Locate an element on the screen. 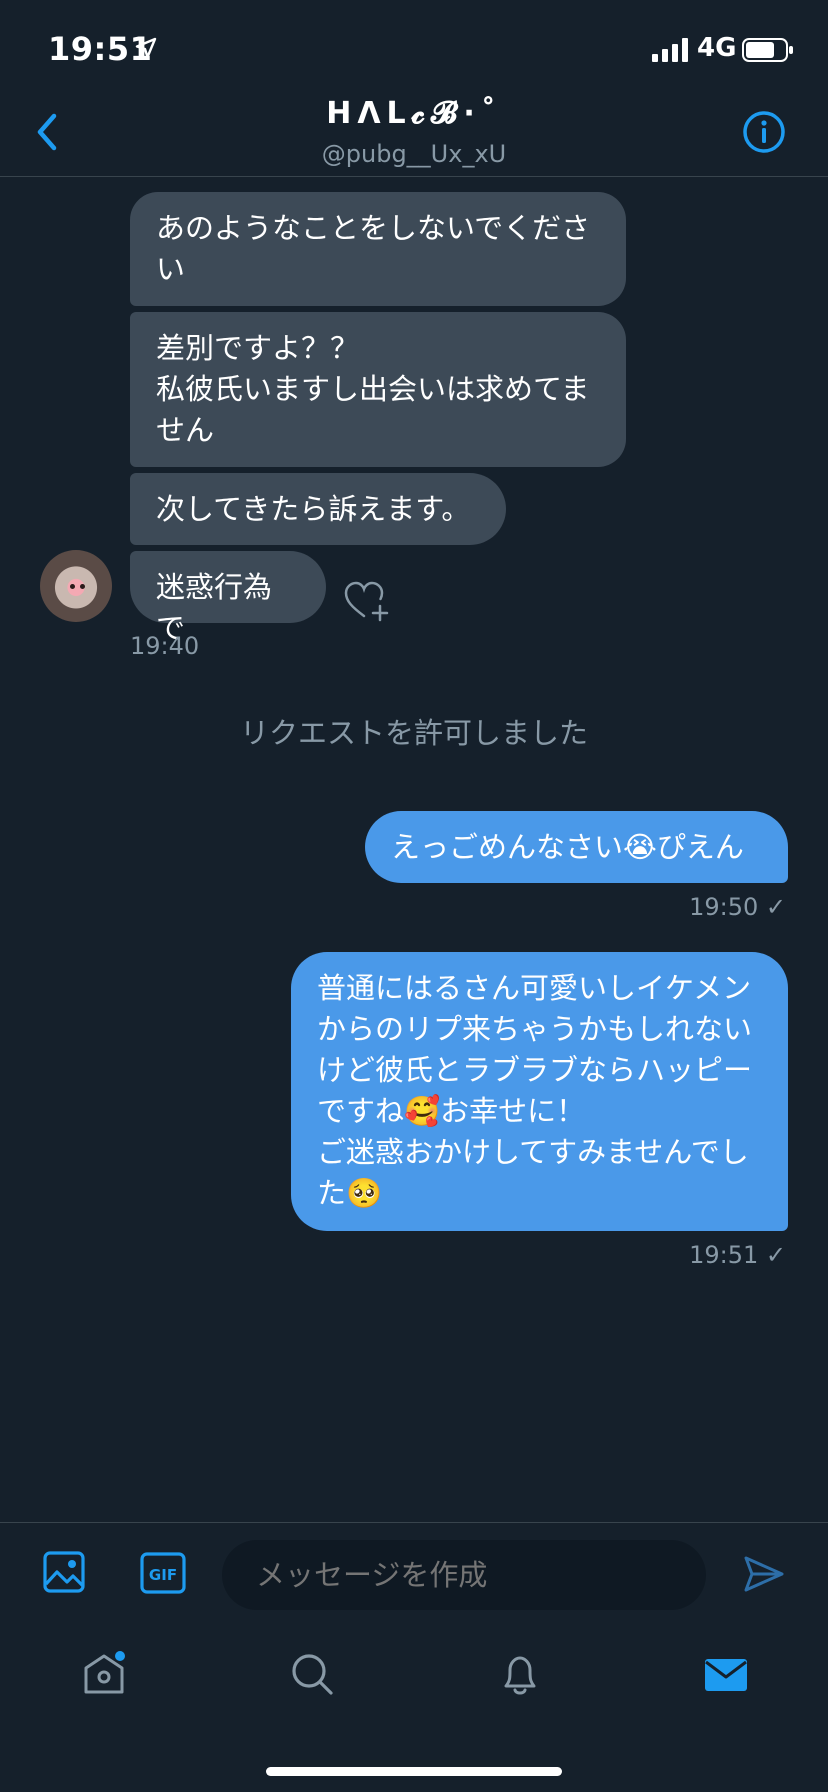  heart-add-reaction-icon is located at coordinates (367, 601).